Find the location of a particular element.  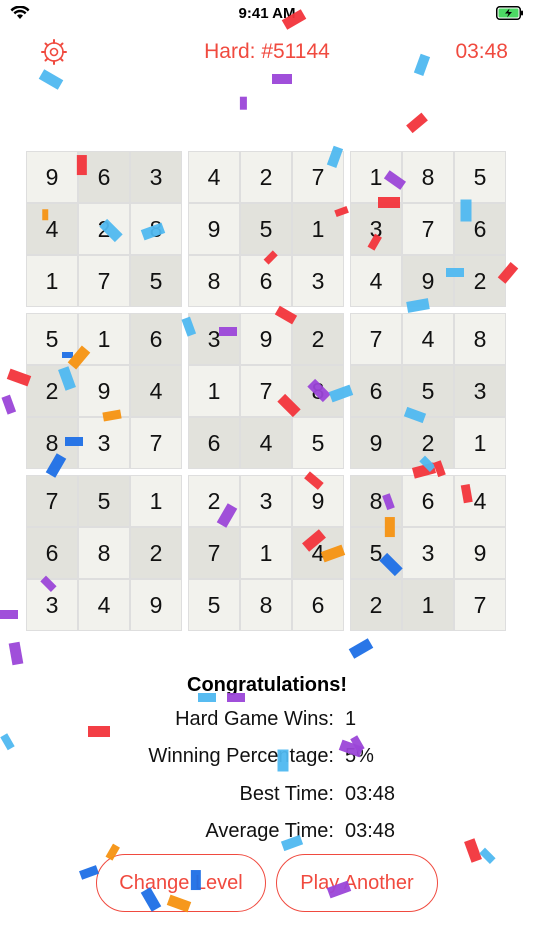

congratulations-heading: Congratulations! is located at coordinates (267, 685).